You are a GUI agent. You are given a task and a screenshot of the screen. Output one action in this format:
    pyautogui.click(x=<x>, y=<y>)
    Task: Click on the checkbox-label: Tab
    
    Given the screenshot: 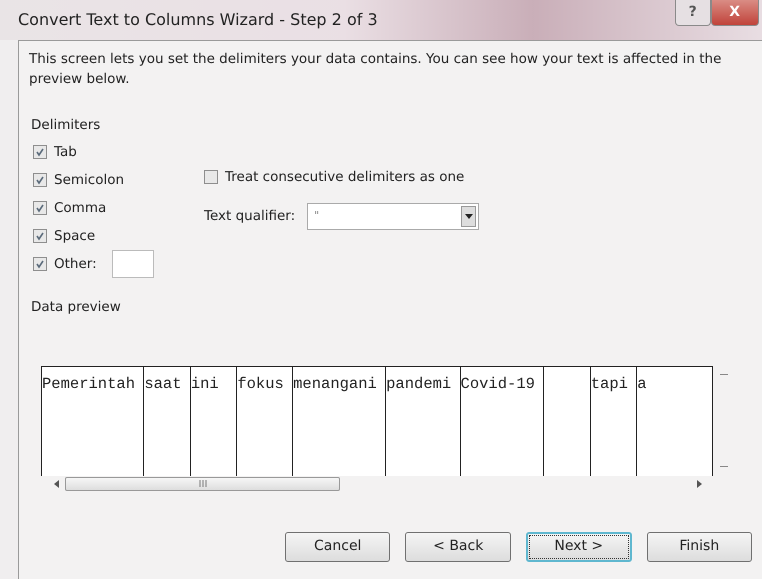 What is the action you would take?
    pyautogui.click(x=65, y=152)
    